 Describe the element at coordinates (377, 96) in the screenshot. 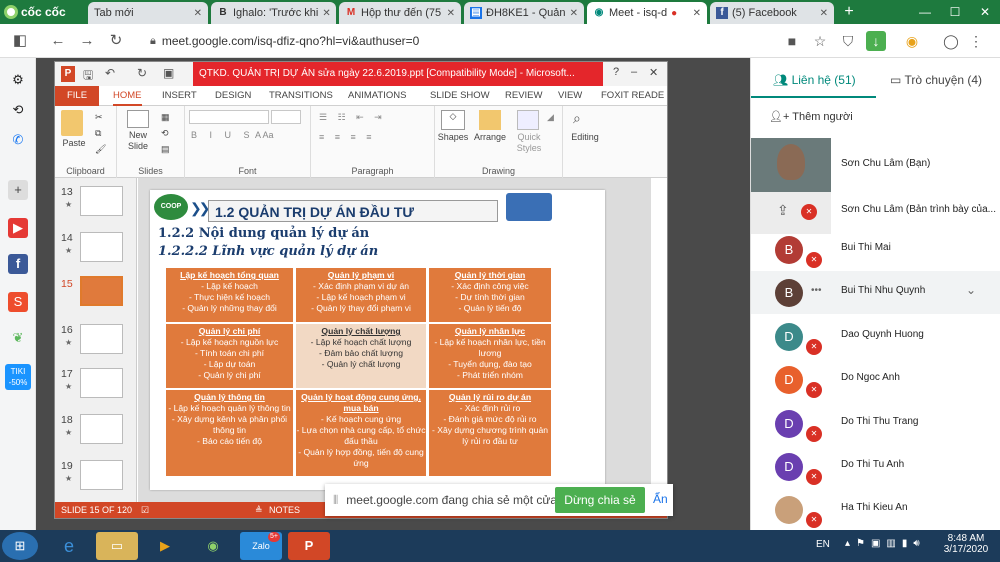

I see `tab-animations: ANIMATIONS` at that location.